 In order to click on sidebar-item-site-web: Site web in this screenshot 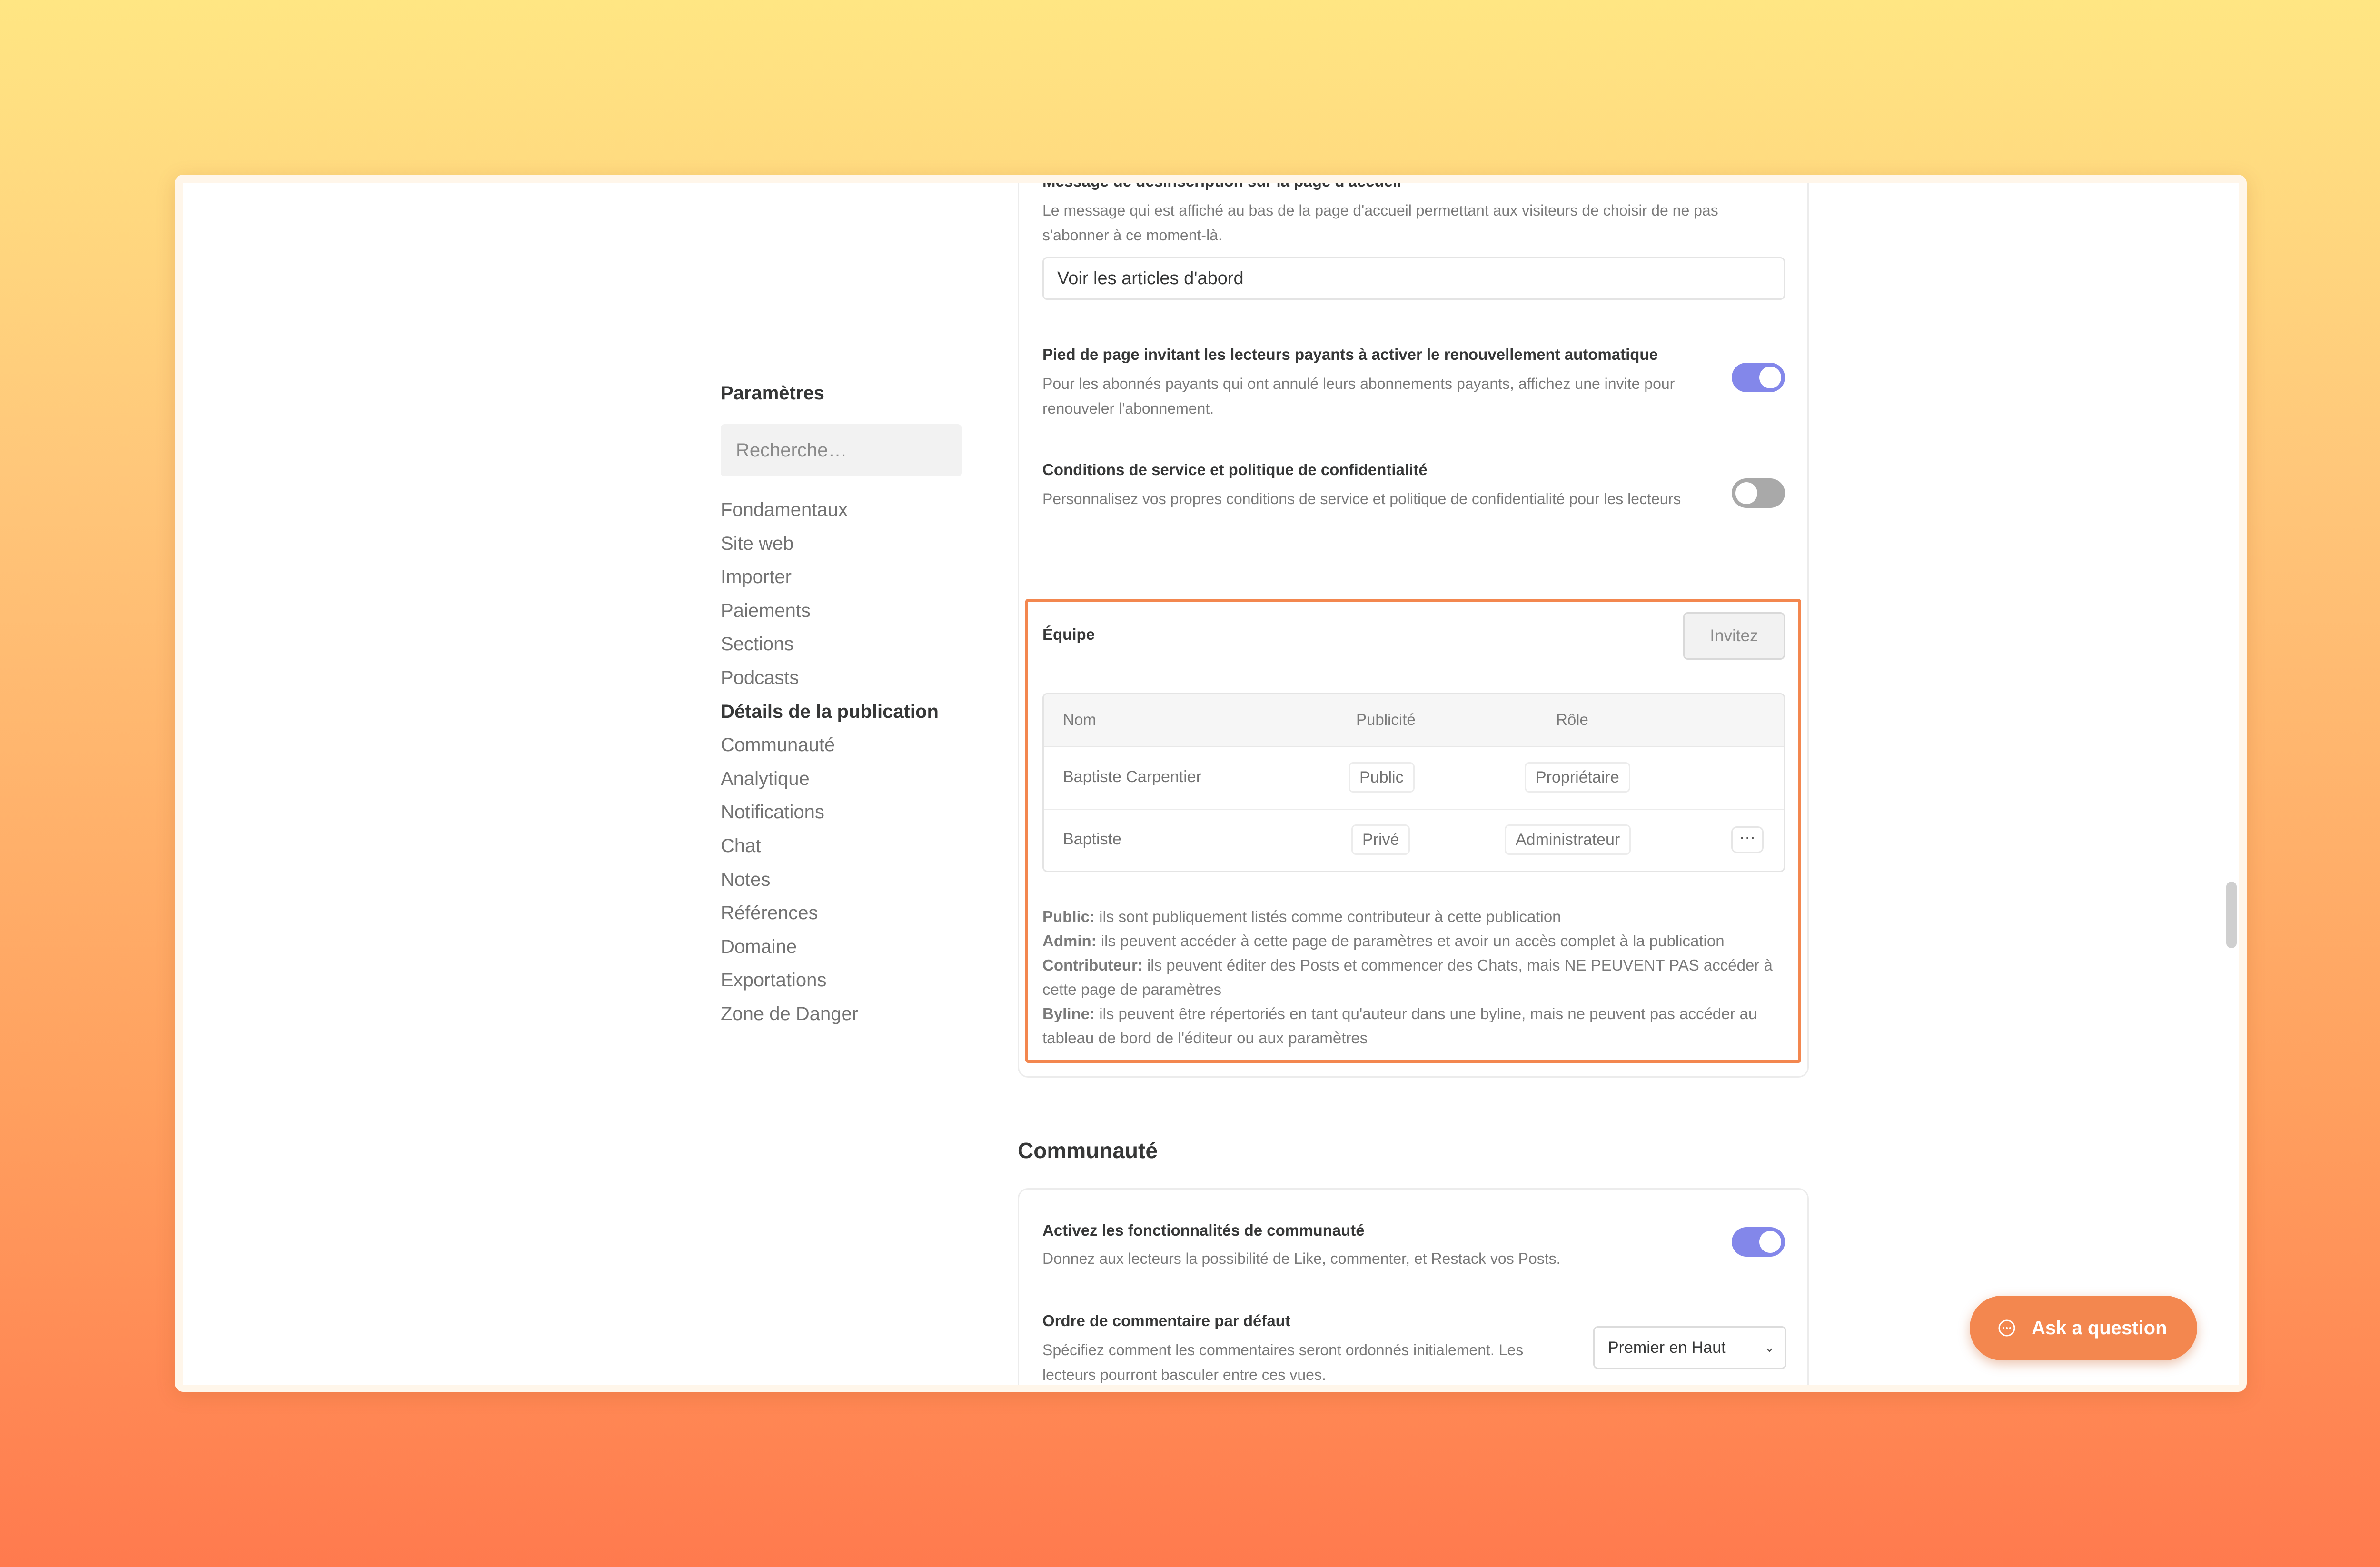, I will do `click(830, 544)`.